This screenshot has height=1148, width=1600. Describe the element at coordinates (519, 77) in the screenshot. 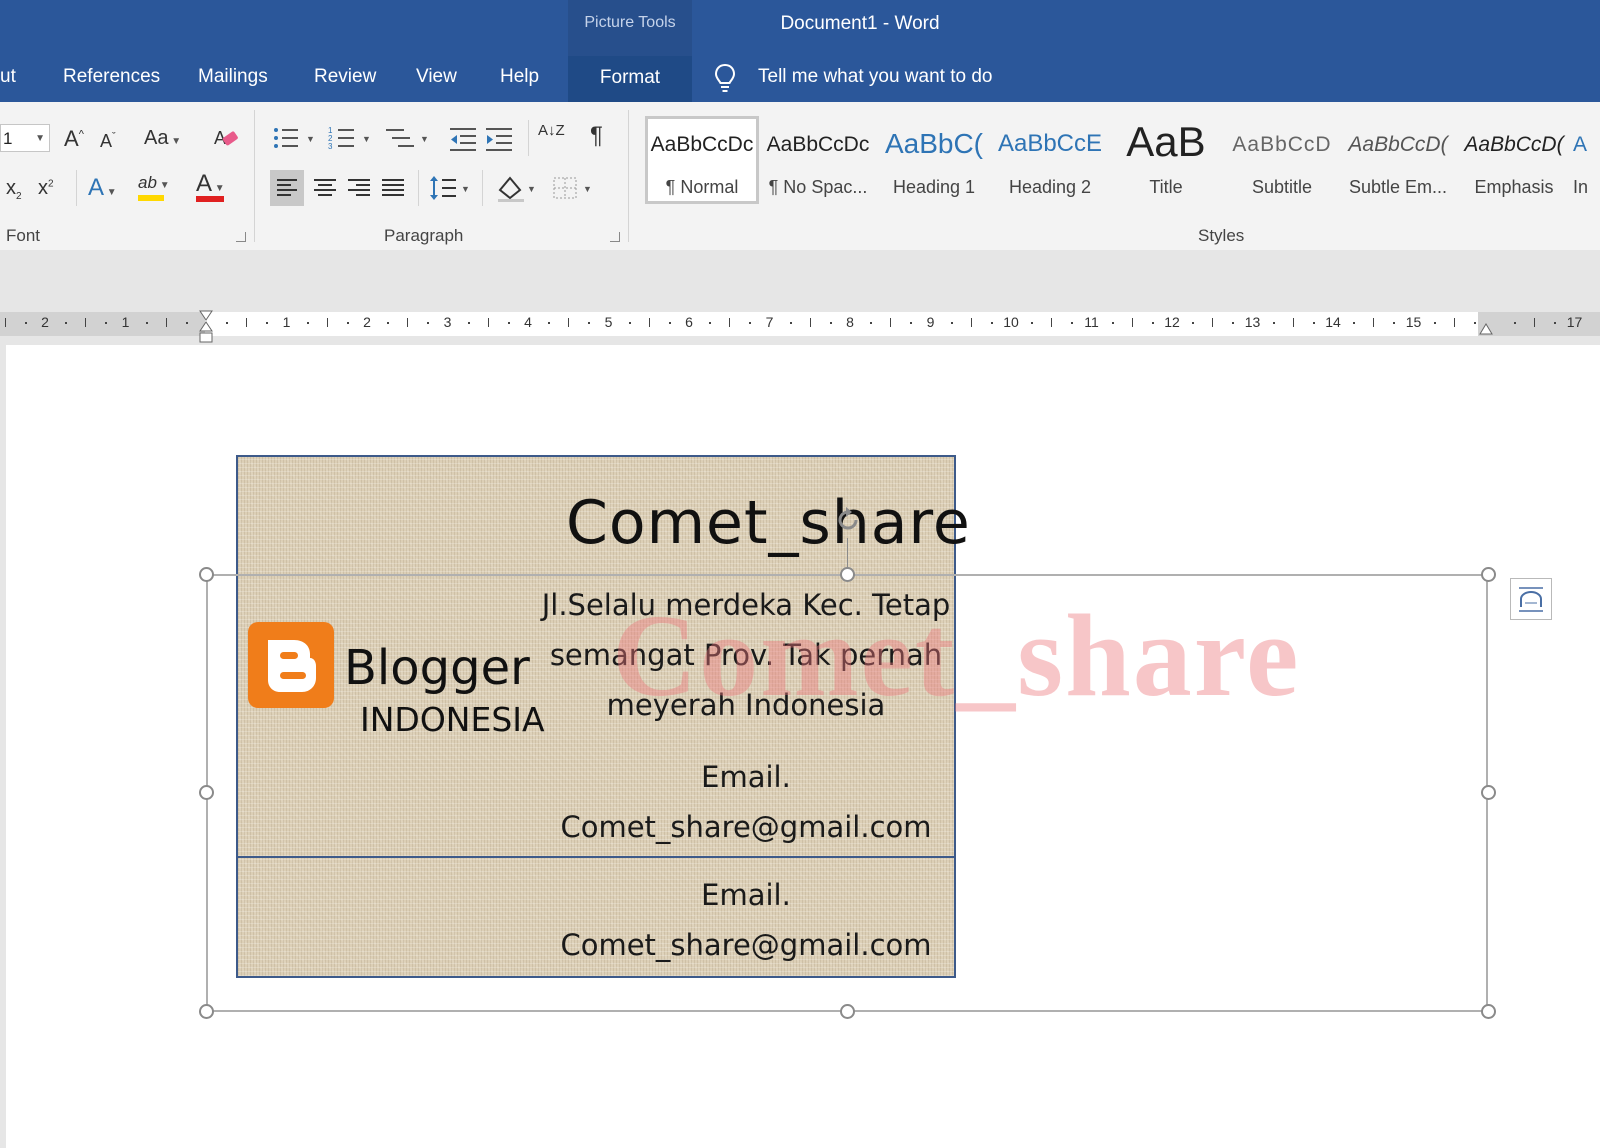

I see `tab-help: Help` at that location.